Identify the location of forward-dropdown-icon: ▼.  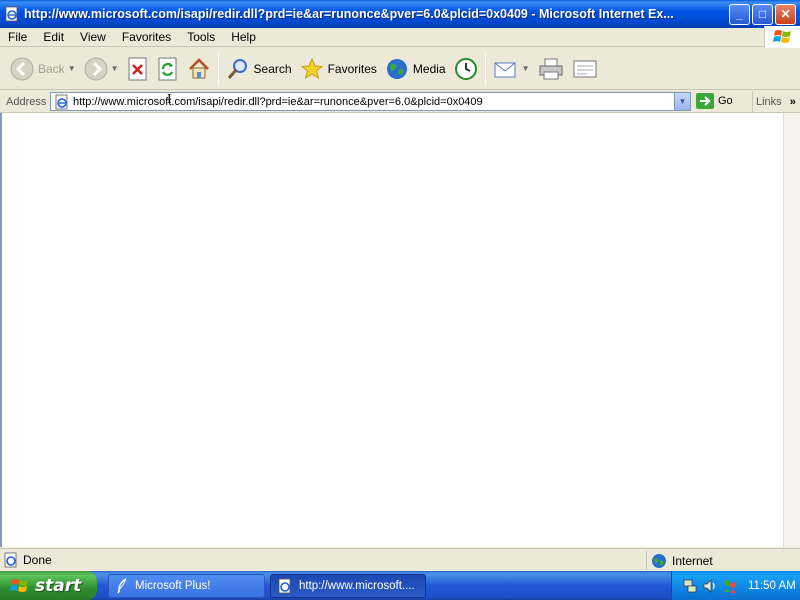
(115, 68).